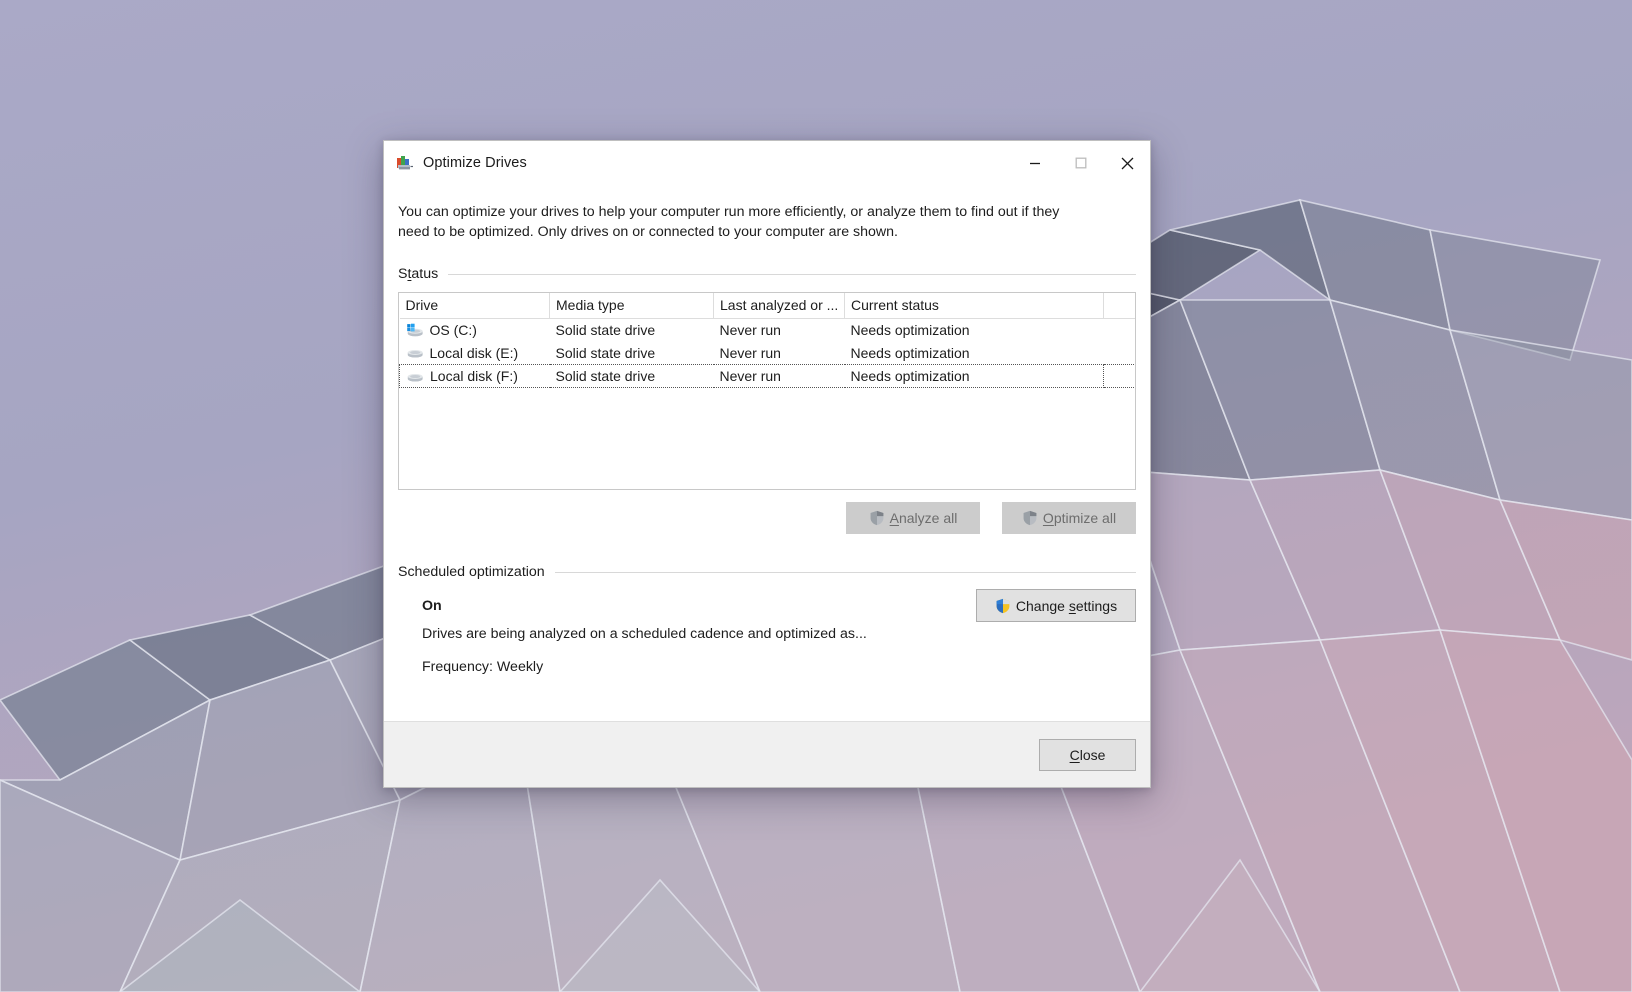  I want to click on windows-drive-icon, so click(414, 330).